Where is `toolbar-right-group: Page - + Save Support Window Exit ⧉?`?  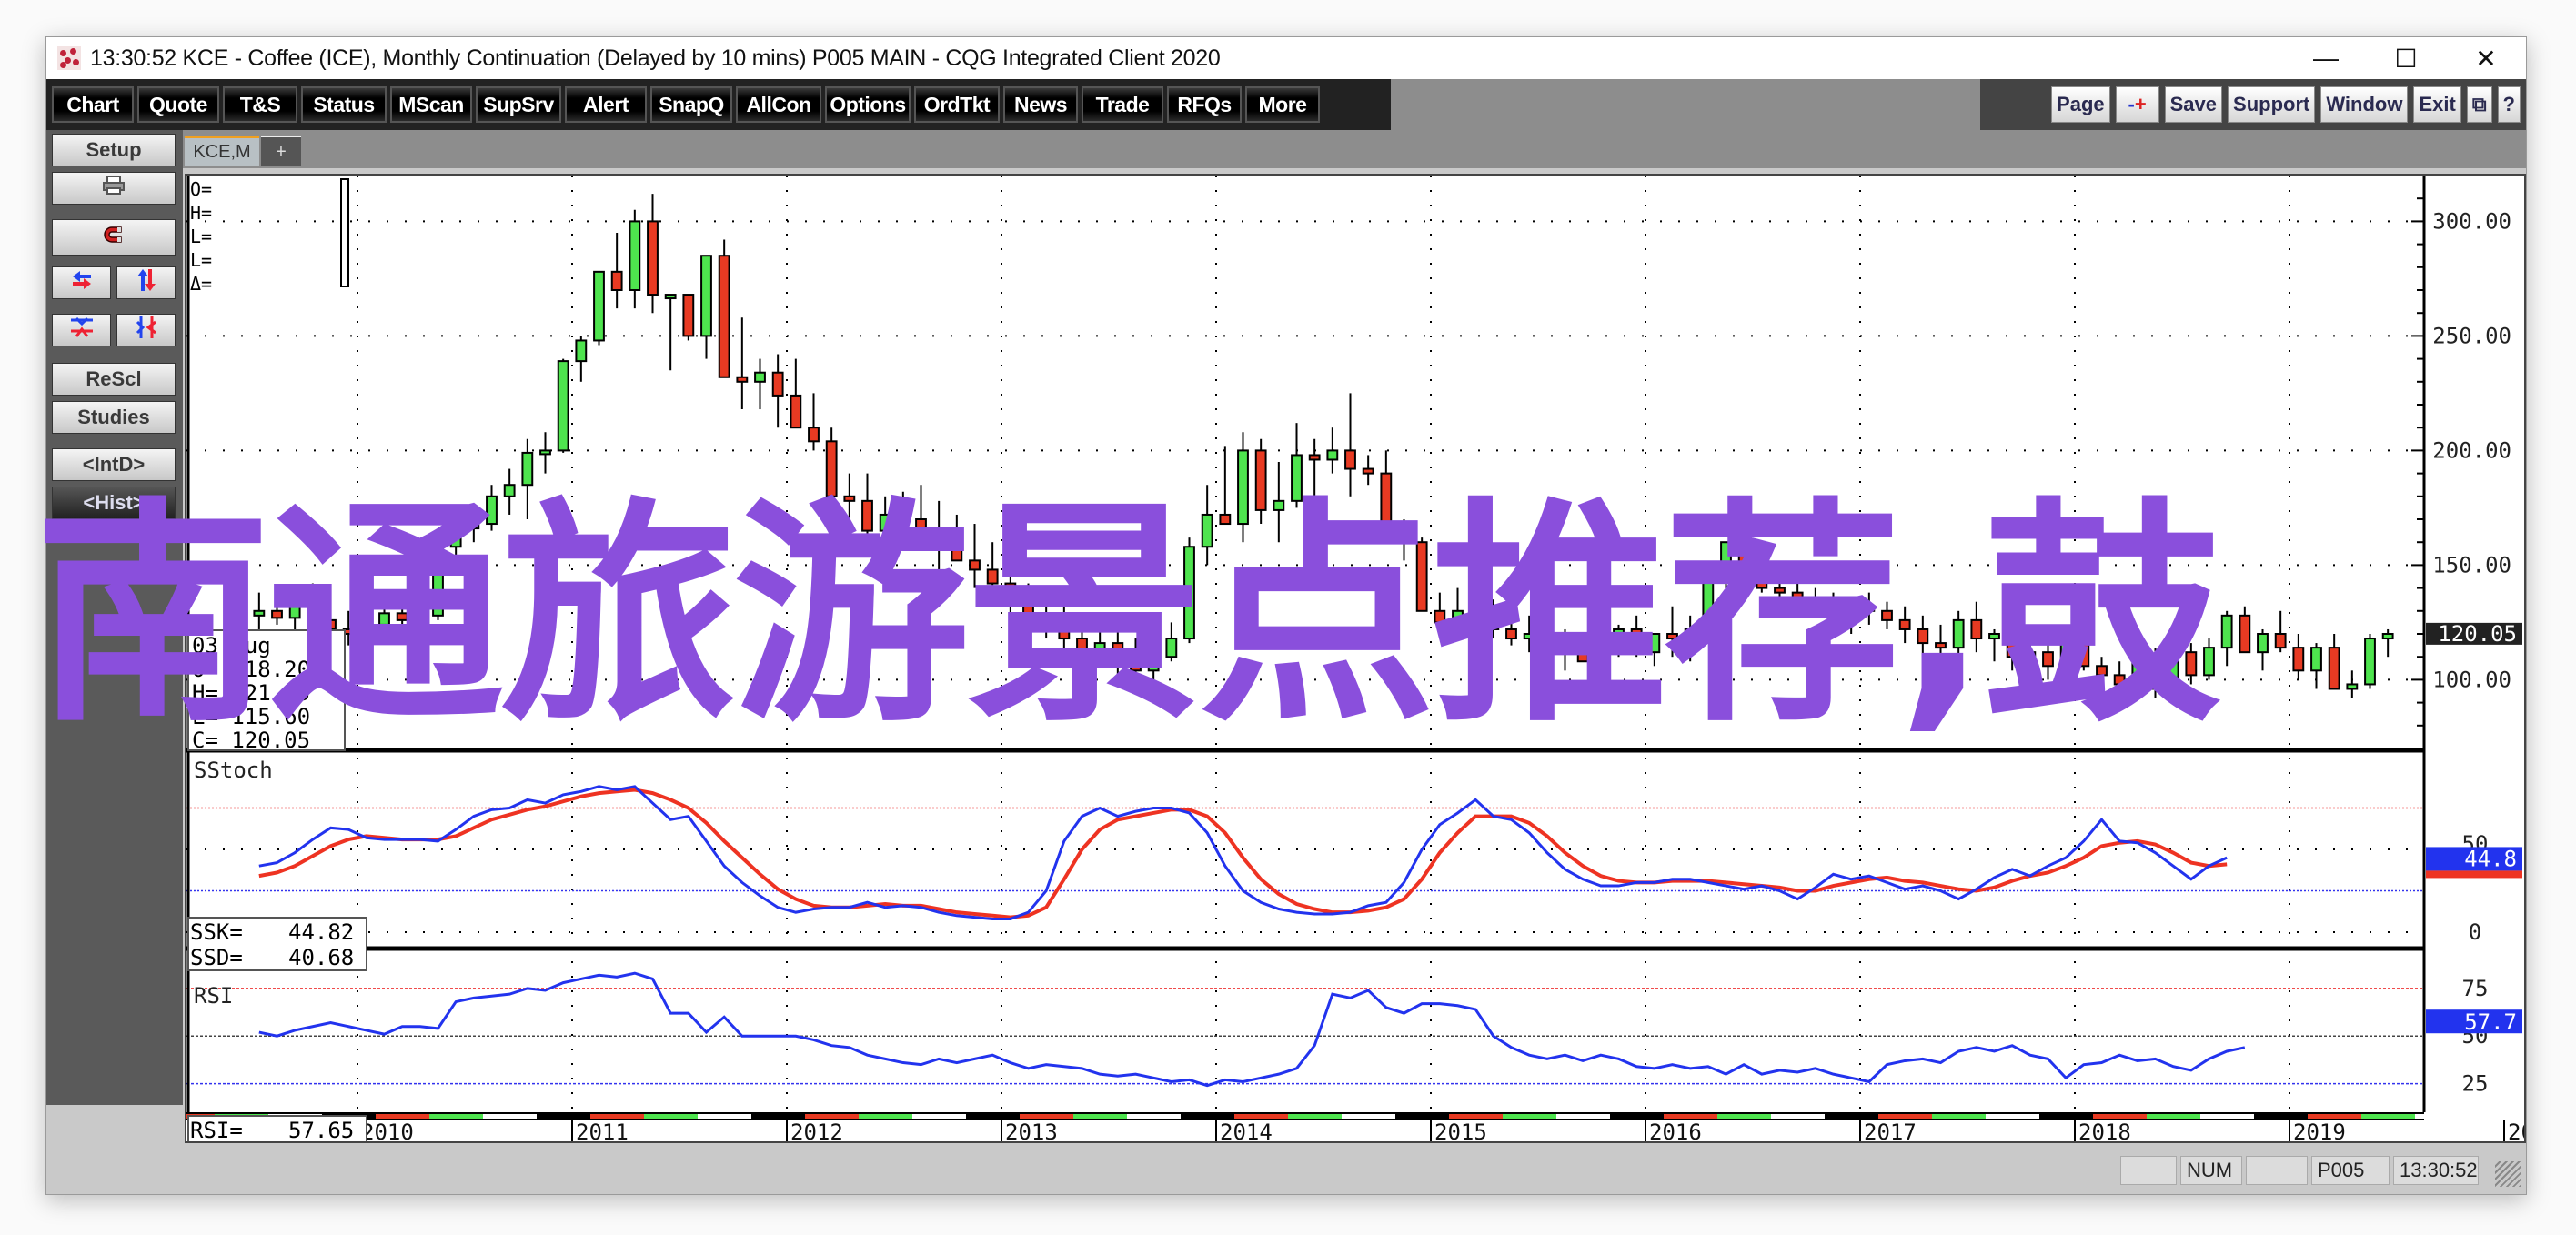 toolbar-right-group: Page - + Save Support Window Exit ⧉? is located at coordinates (2253, 104).